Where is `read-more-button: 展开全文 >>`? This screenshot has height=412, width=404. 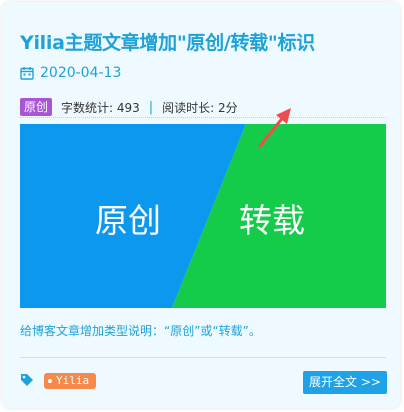 read-more-button: 展开全文 >> is located at coordinates (345, 382).